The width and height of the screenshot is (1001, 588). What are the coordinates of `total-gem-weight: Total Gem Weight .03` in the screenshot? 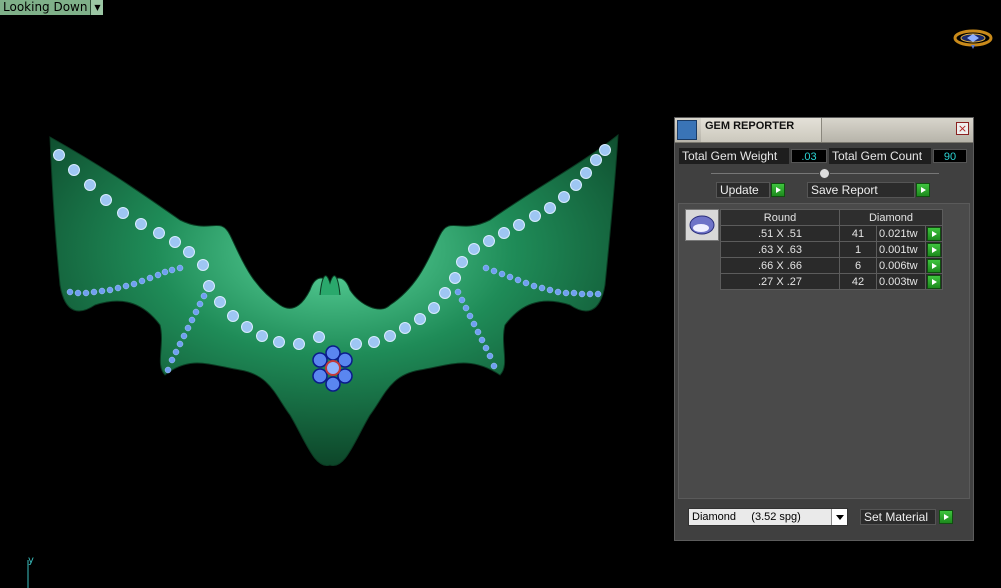 It's located at (753, 156).